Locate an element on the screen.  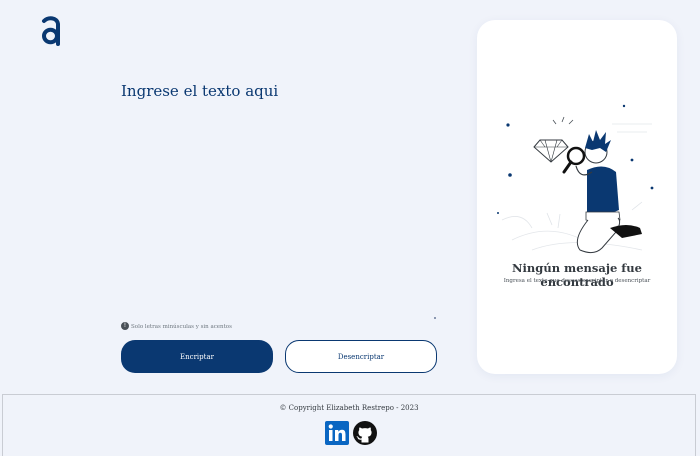
linkedin-link is located at coordinates (337, 433).